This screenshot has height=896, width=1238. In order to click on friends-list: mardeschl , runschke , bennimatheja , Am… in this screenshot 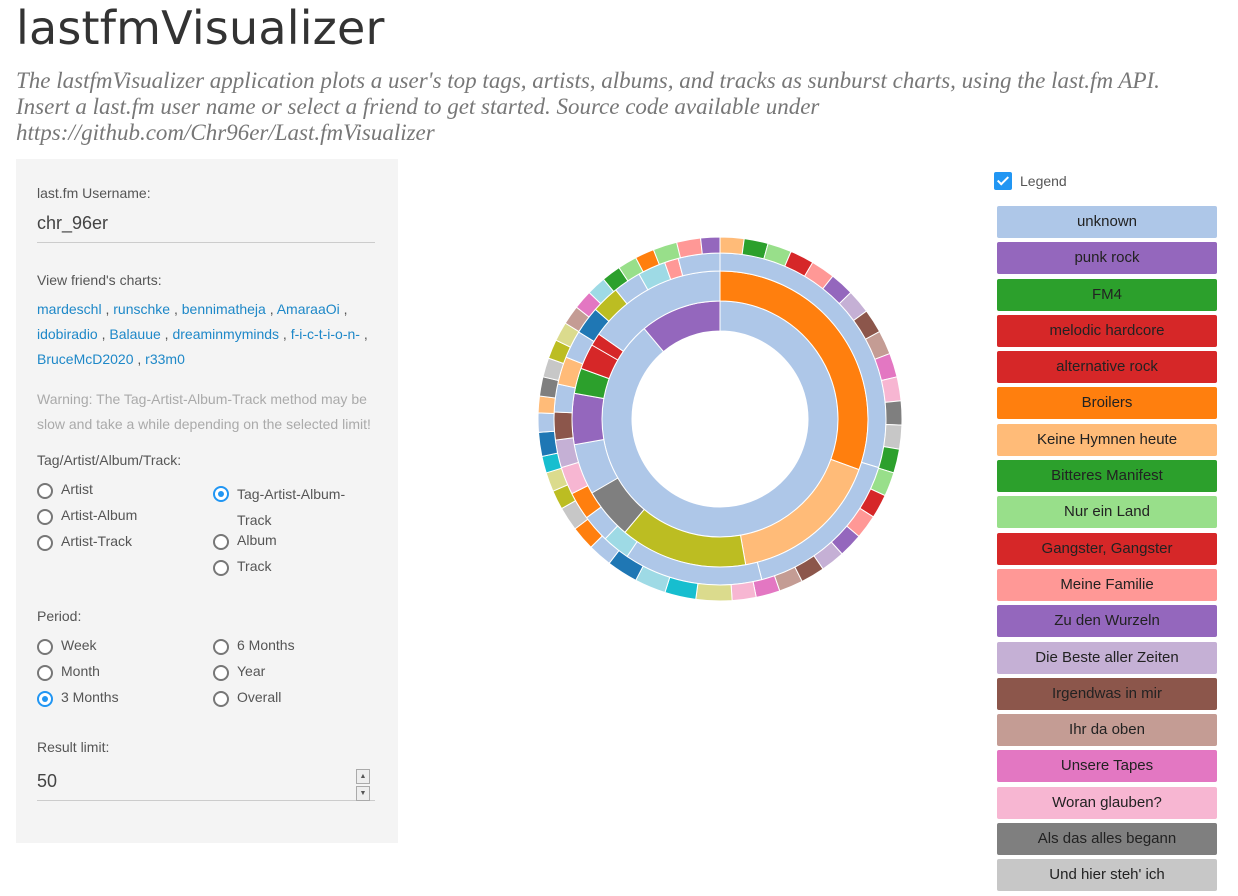, I will do `click(202, 334)`.